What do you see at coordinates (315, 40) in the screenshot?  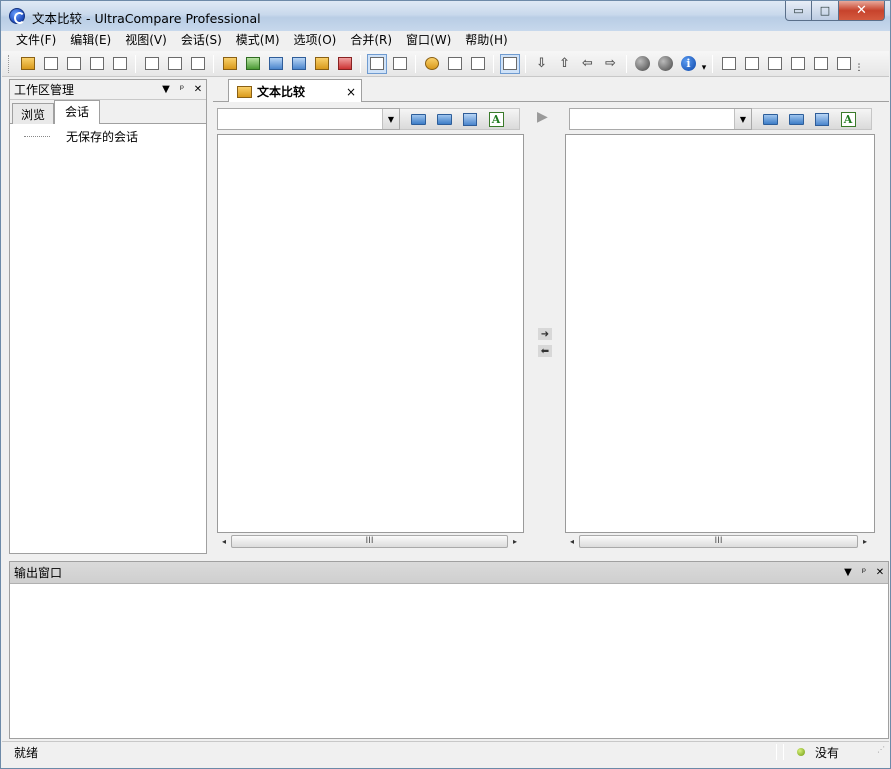 I see `menu-options: 选项(O)` at bounding box center [315, 40].